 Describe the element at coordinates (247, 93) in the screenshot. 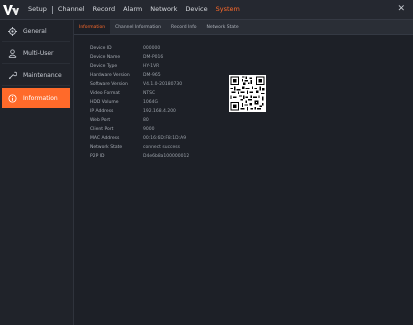

I see `qr-code` at that location.